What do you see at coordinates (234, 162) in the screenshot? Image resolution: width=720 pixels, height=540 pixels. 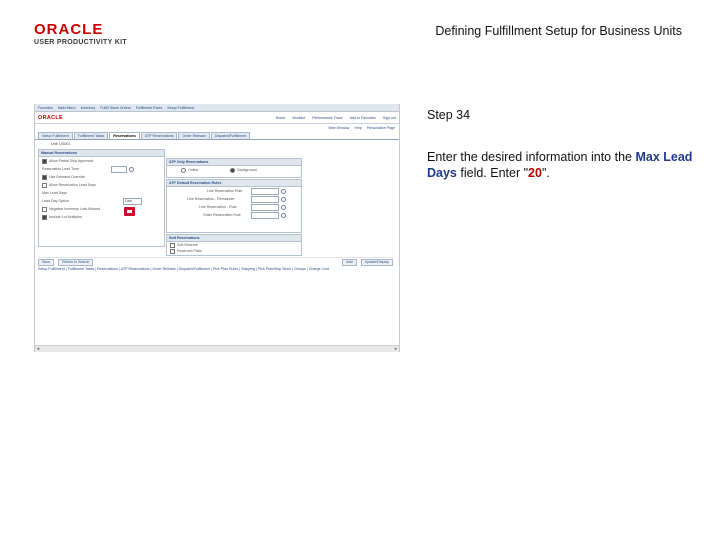 I see `panel-header: ATP Only Reservations` at bounding box center [234, 162].